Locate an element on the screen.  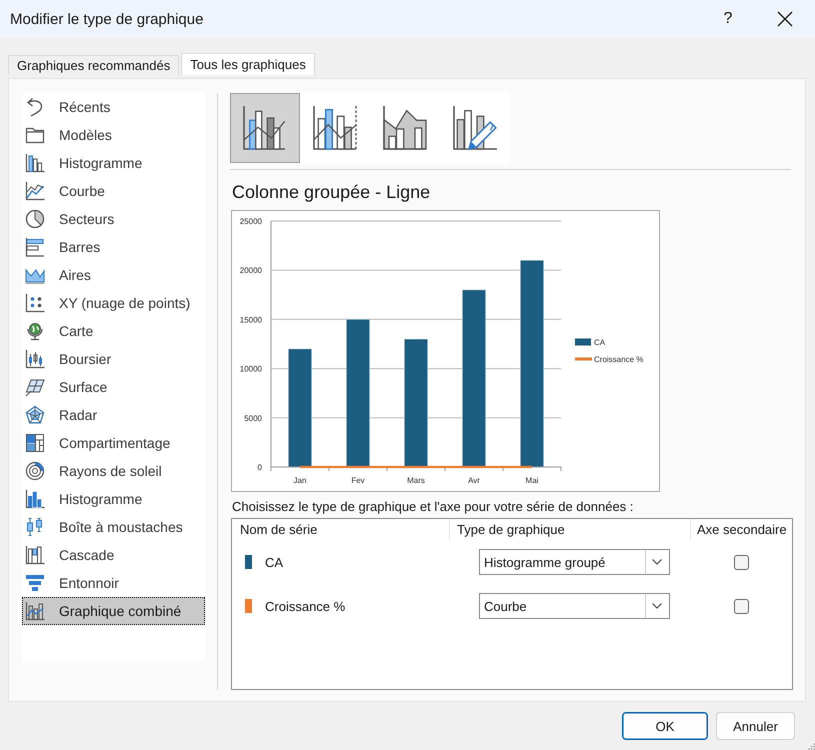
x-axis-label: Jan is located at coordinates (300, 480).